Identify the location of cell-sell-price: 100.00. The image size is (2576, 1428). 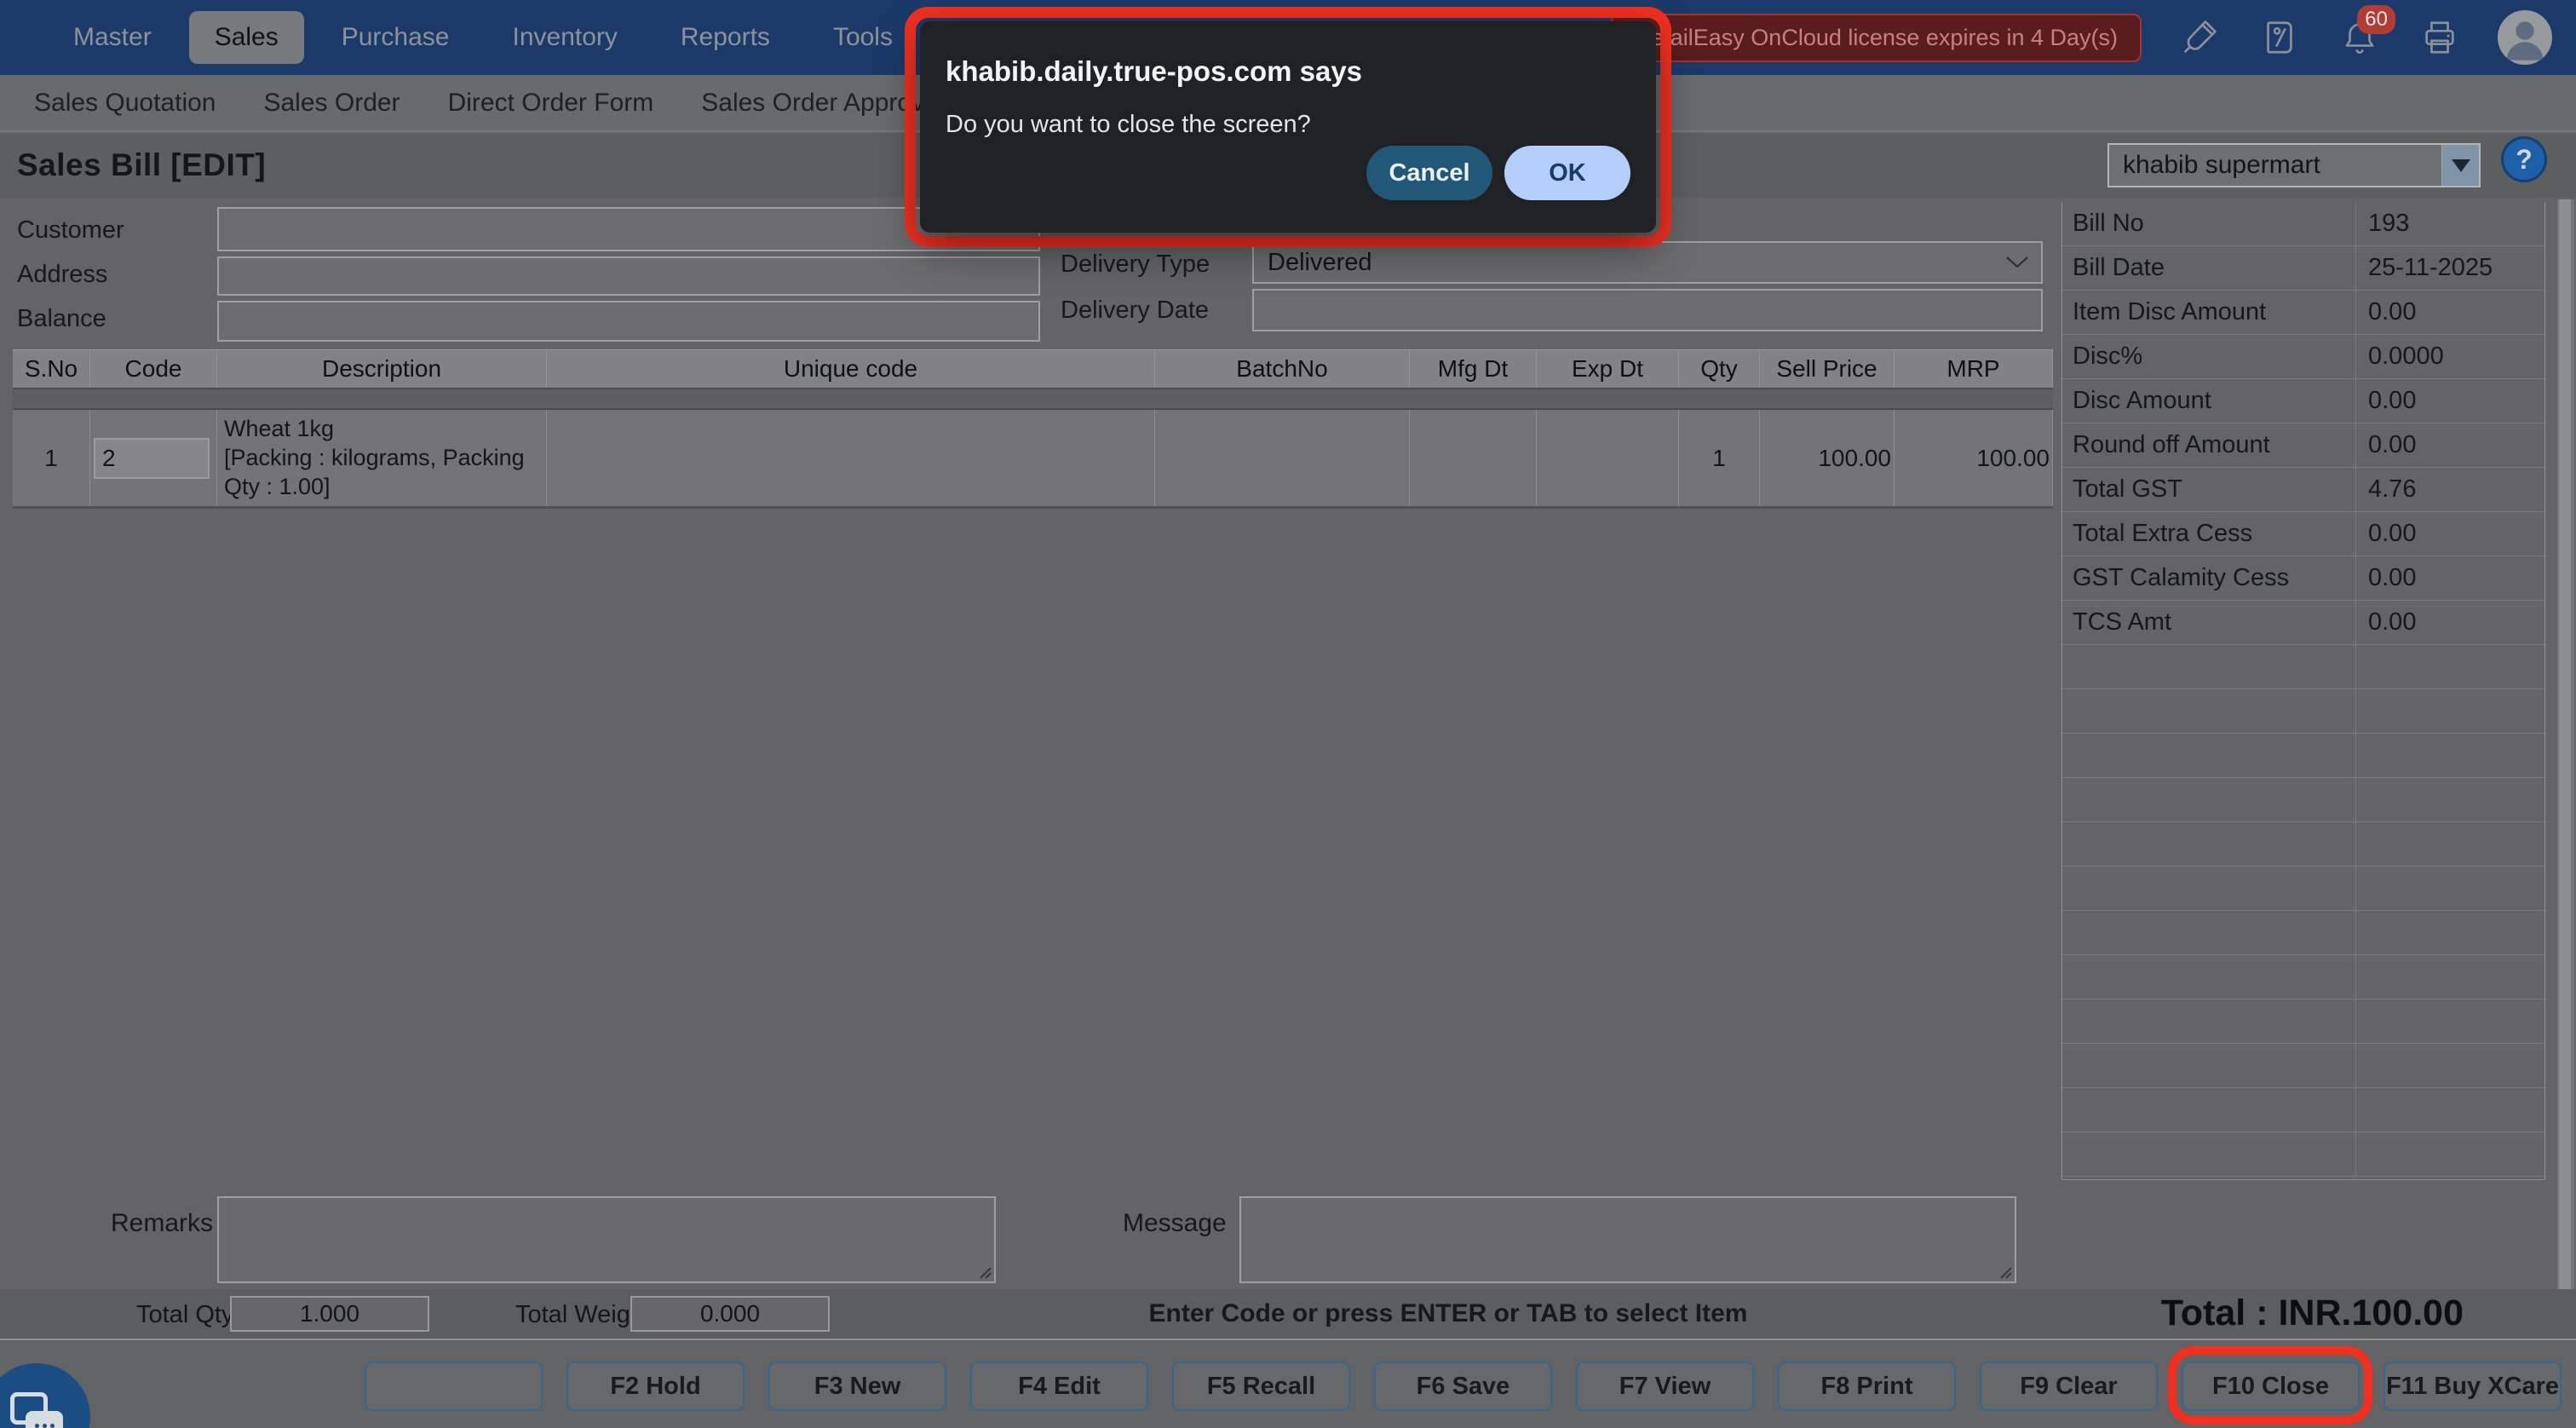
(1828, 458).